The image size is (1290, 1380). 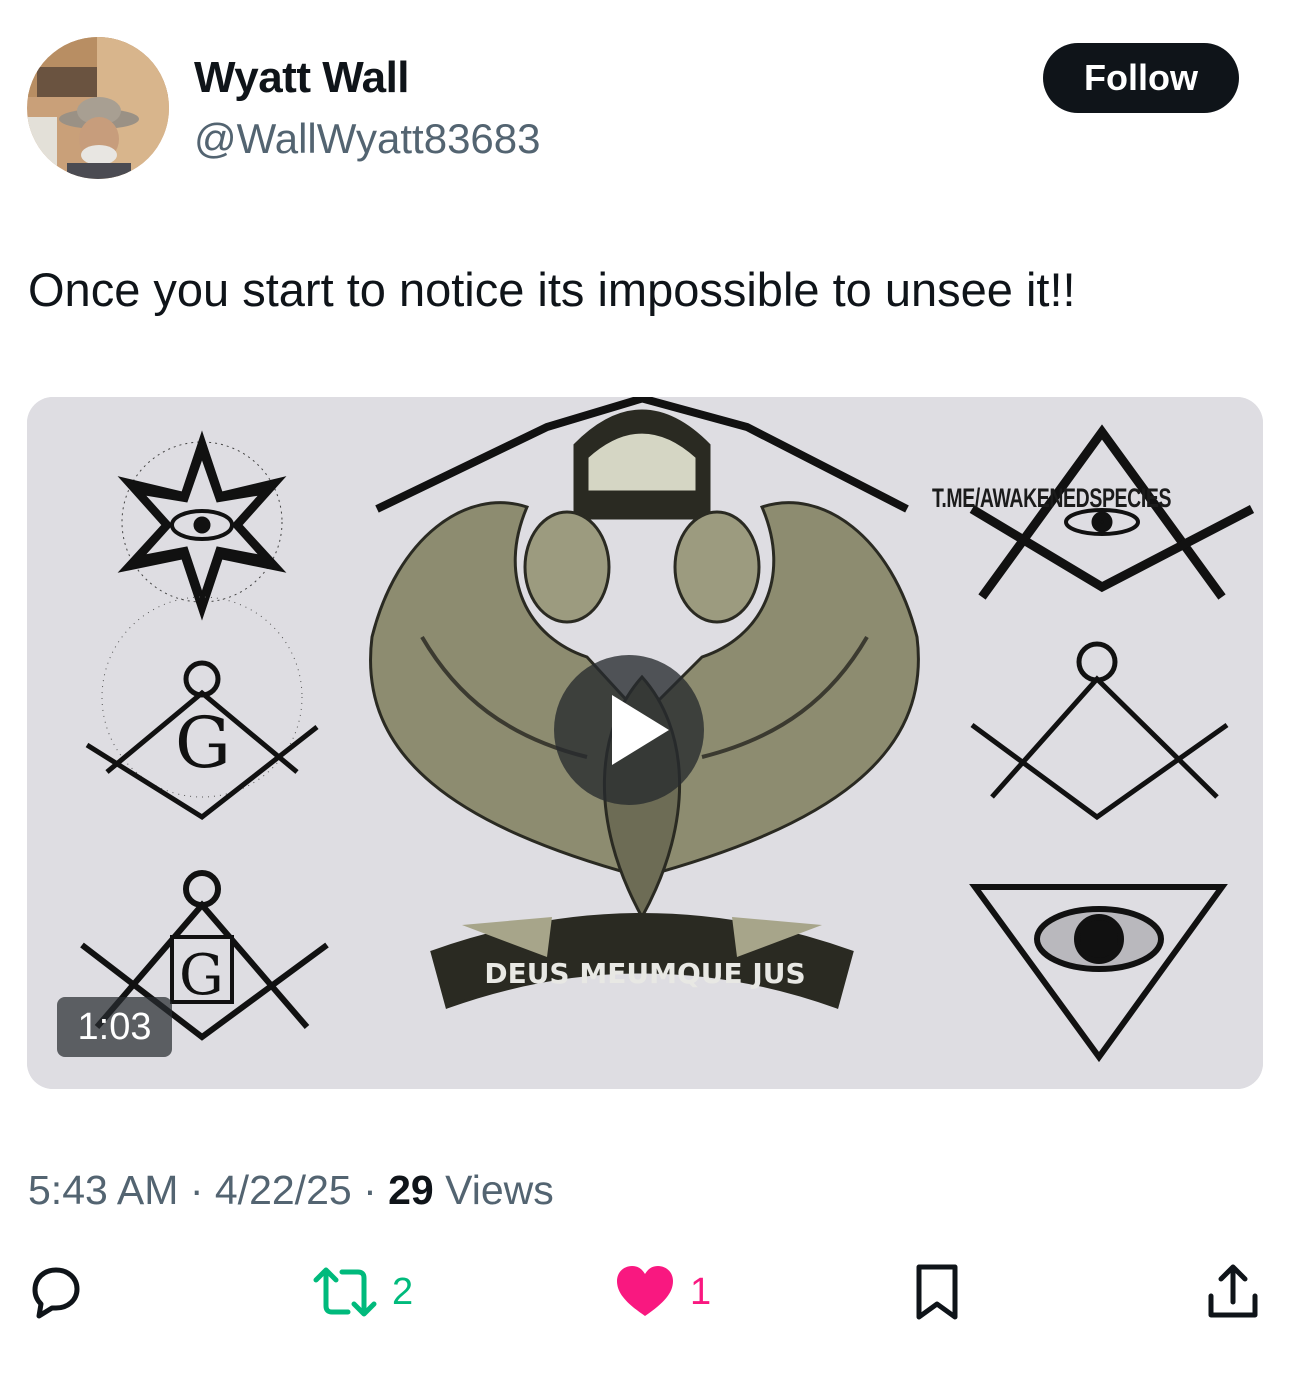 I want to click on eagle-banner-text: DEUS MEUMQUE JUS, so click(x=644, y=973).